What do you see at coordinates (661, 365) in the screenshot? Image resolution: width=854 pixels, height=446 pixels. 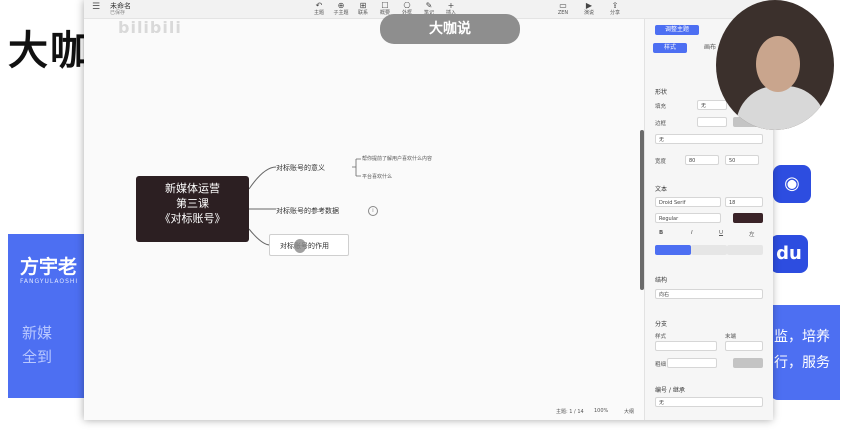 I see `branch-width-label: 粗细` at bounding box center [661, 365].